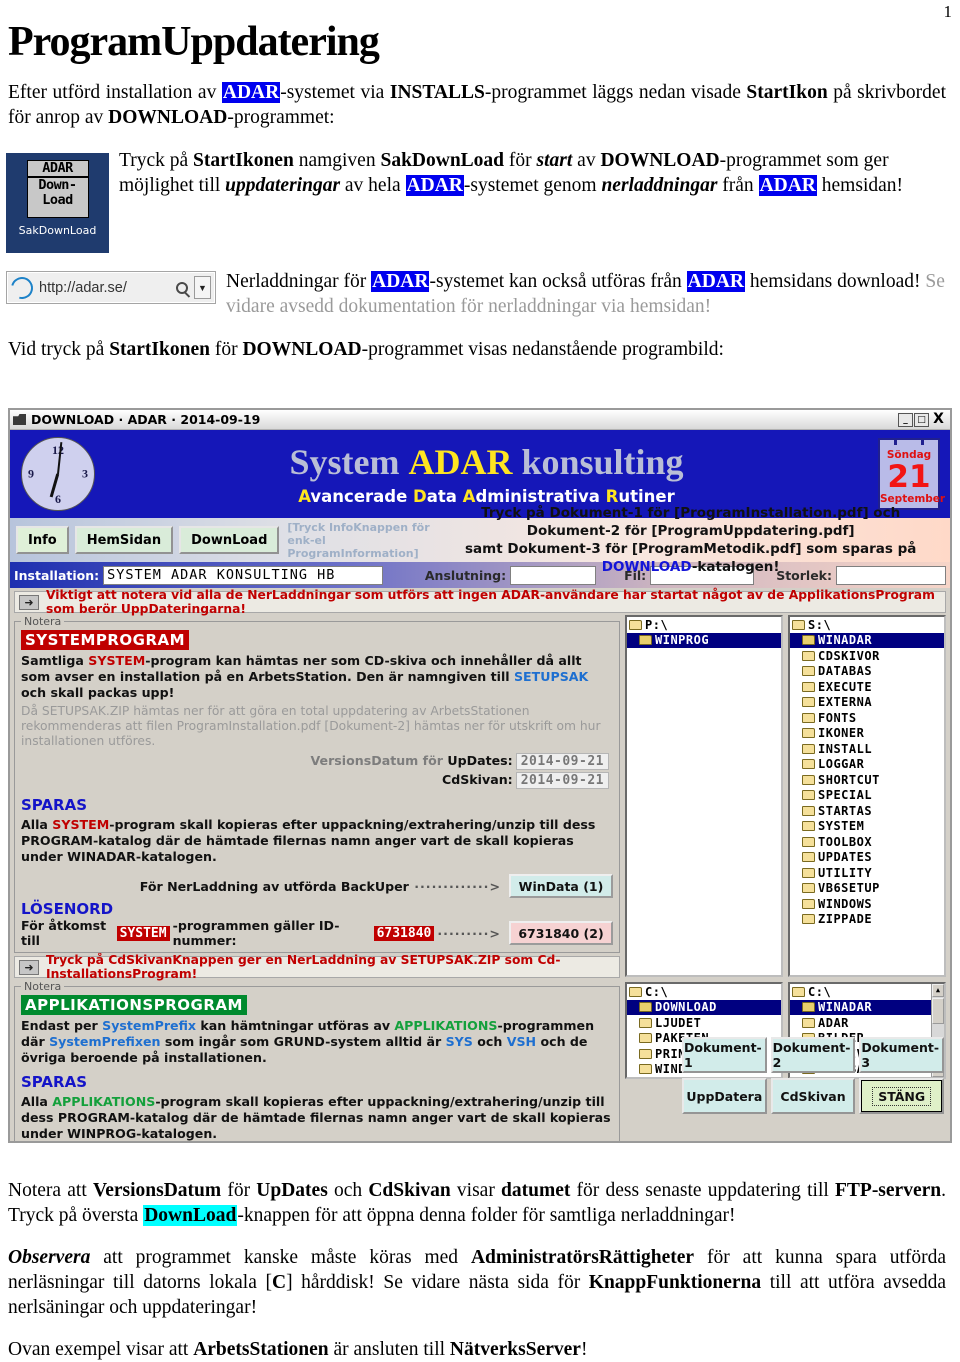  What do you see at coordinates (867, 672) in the screenshot?
I see `tree-item: DATABAS` at bounding box center [867, 672].